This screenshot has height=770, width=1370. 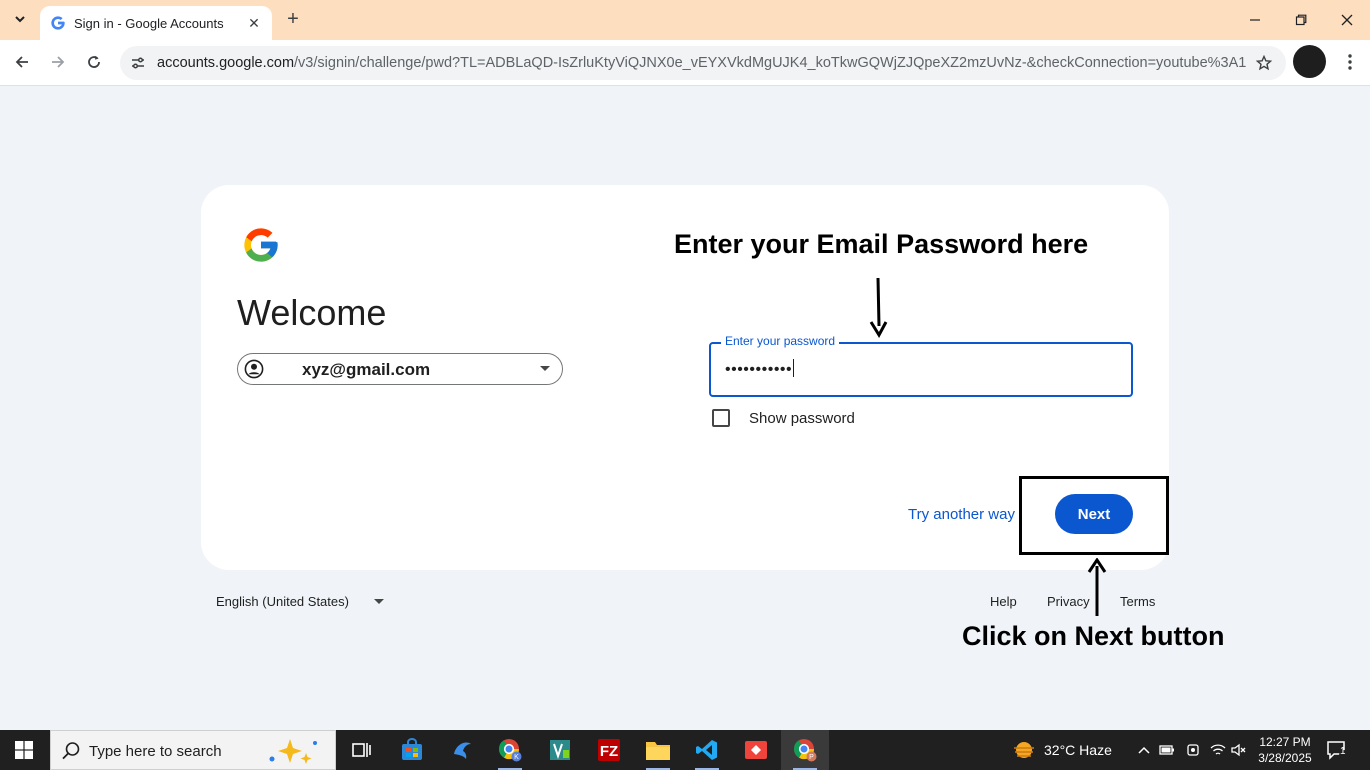 I want to click on start-button, so click(x=24, y=750).